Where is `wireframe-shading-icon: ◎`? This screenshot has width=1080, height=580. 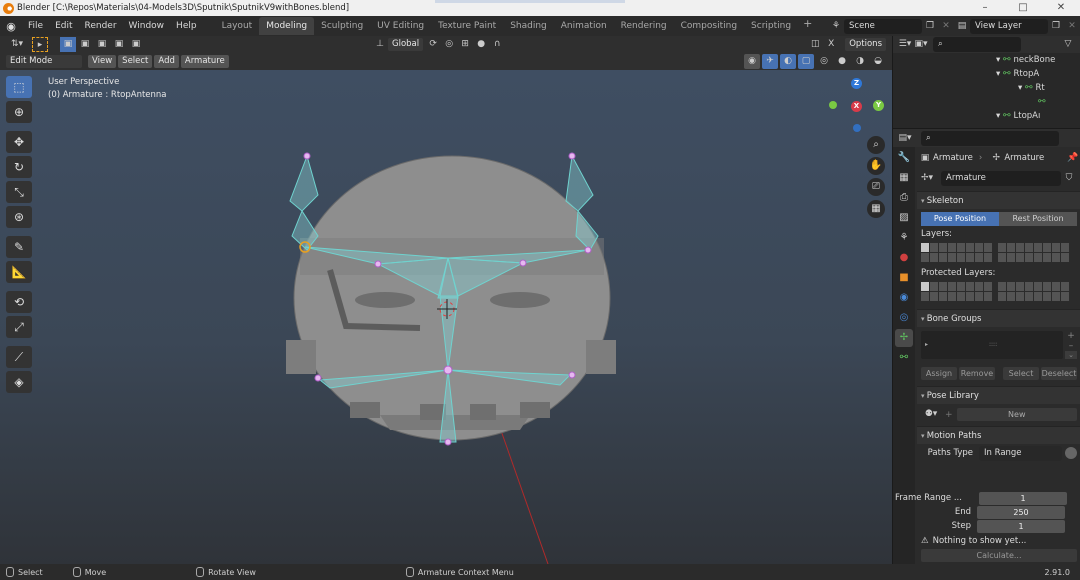
wireframe-shading-icon: ◎ is located at coordinates (824, 61).